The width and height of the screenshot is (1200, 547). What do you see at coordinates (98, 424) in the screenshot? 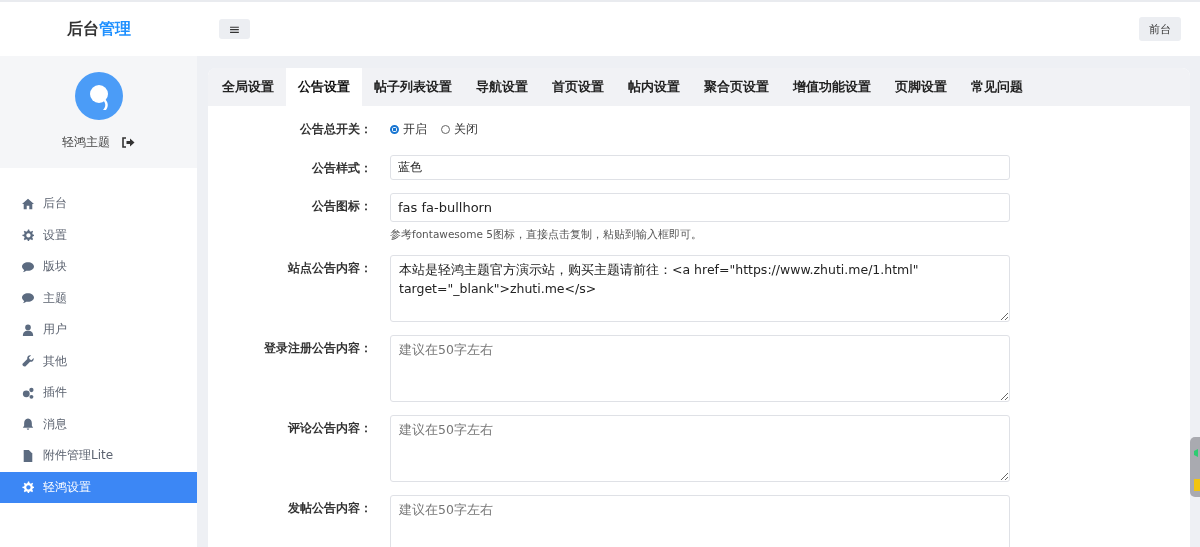
I see `sidebar-menu-item: 消息` at bounding box center [98, 424].